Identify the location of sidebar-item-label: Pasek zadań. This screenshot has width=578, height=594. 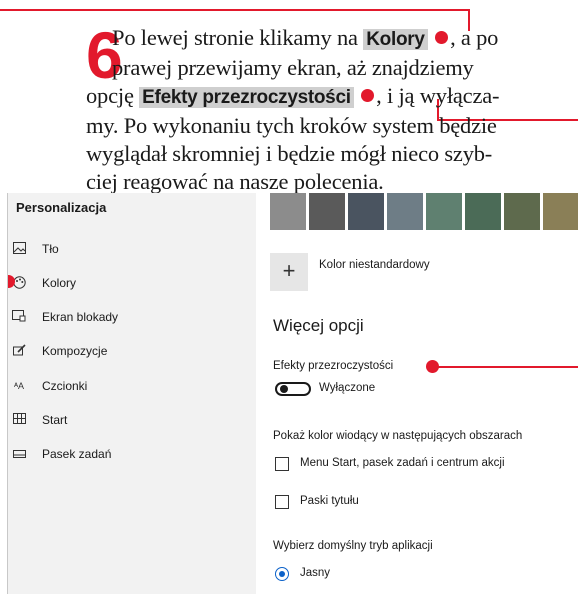
(77, 454).